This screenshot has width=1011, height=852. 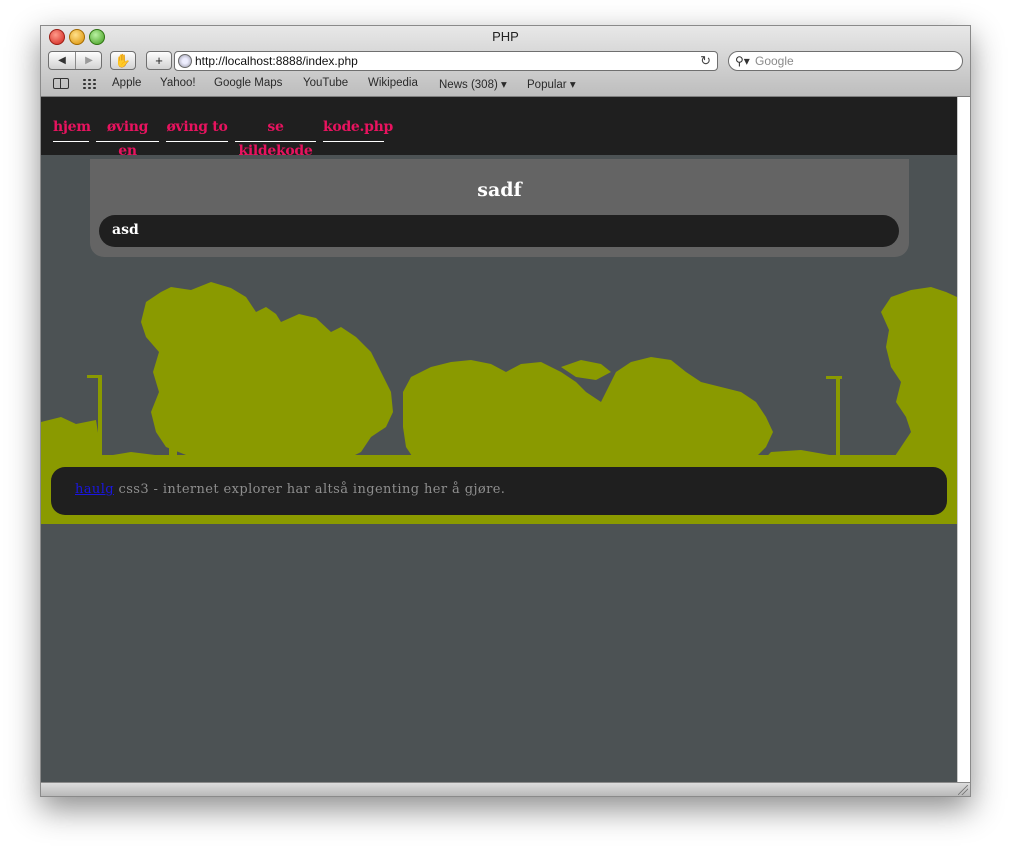 I want to click on address-text: http://localhost:8888/index.php, so click(x=276, y=61).